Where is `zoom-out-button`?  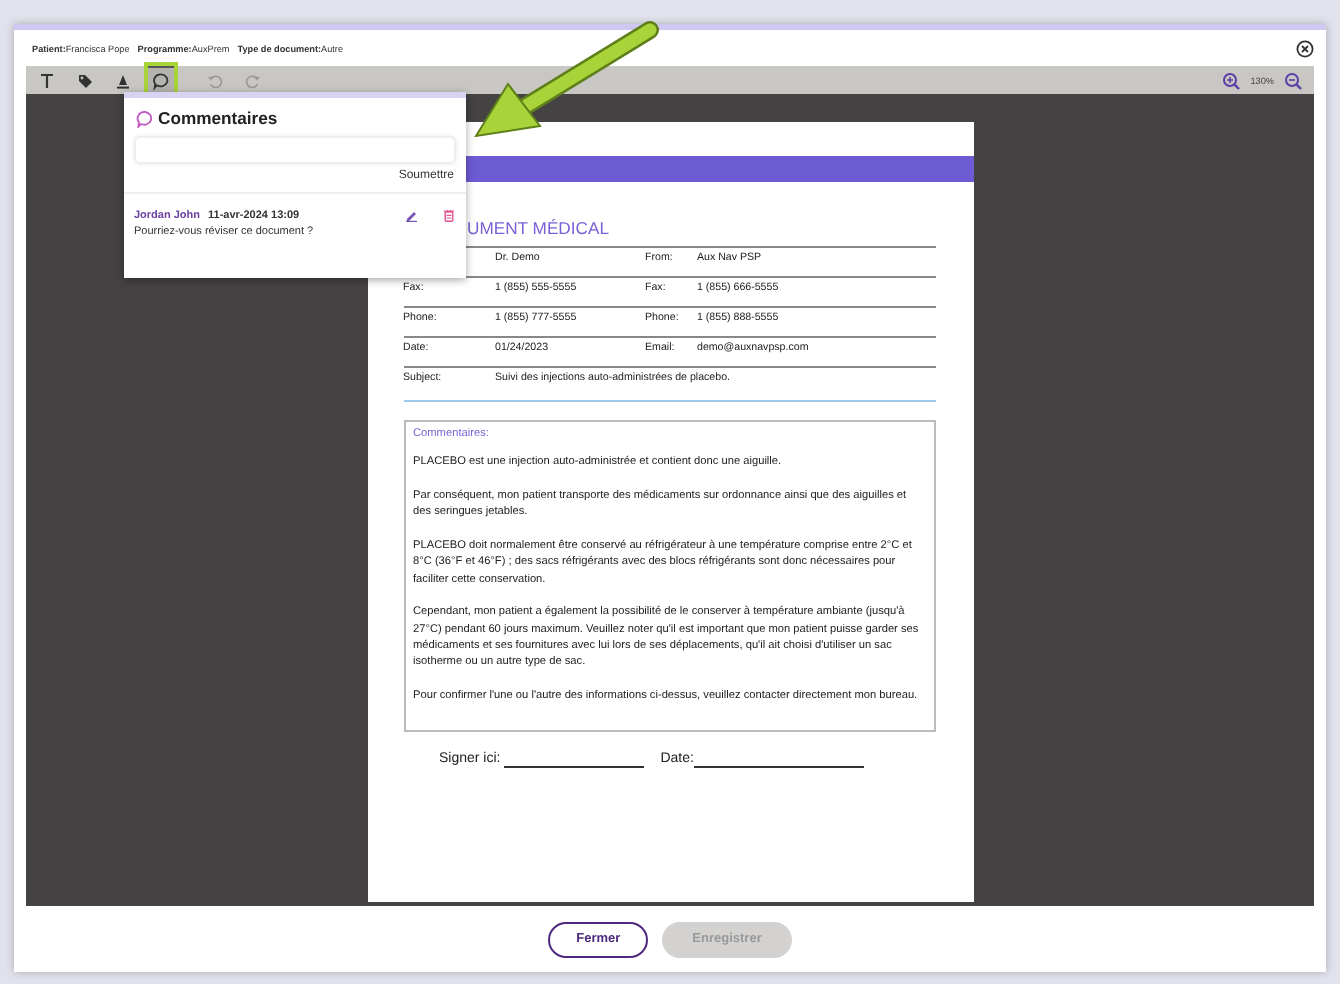 zoom-out-button is located at coordinates (1293, 80).